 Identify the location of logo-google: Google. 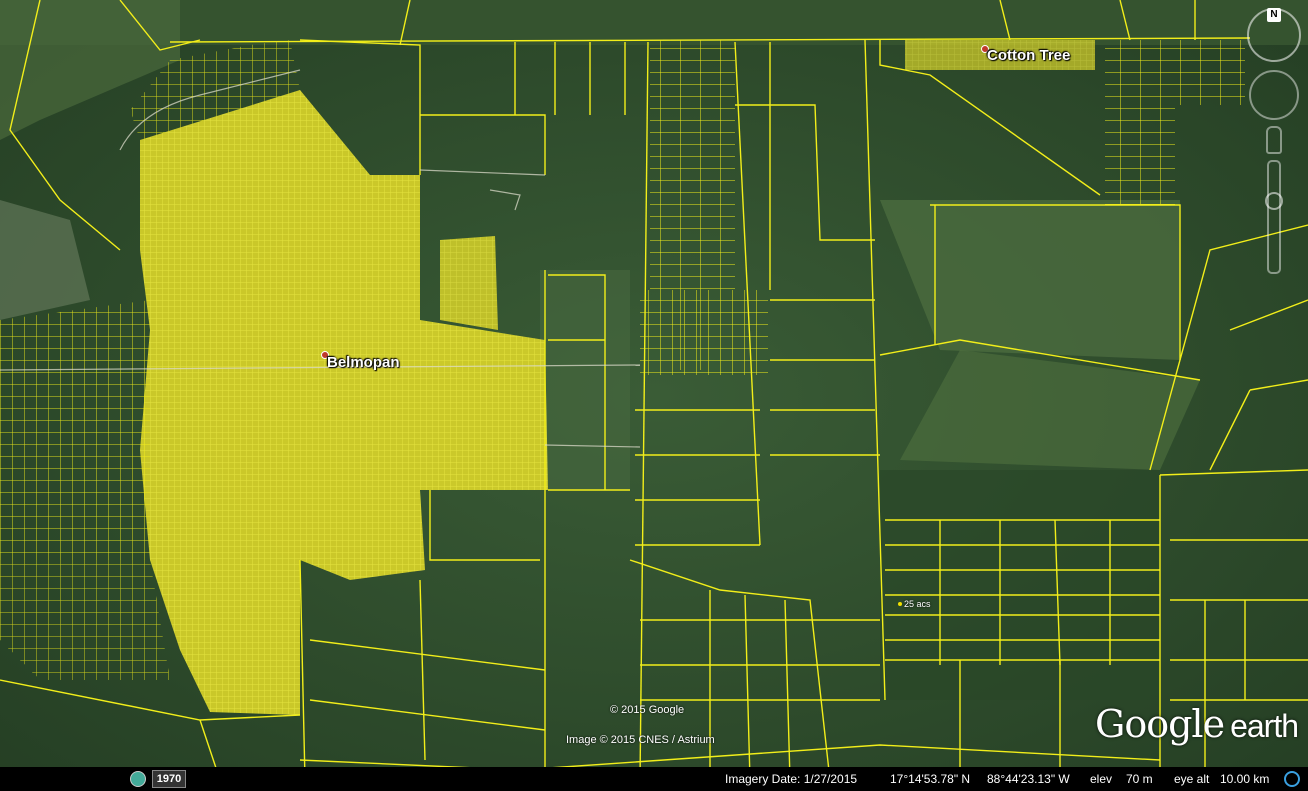
(1159, 724).